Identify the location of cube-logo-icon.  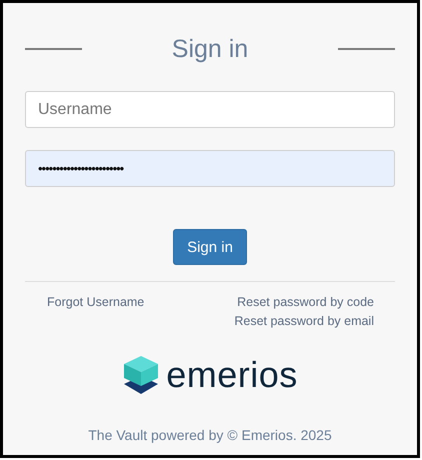
(141, 375).